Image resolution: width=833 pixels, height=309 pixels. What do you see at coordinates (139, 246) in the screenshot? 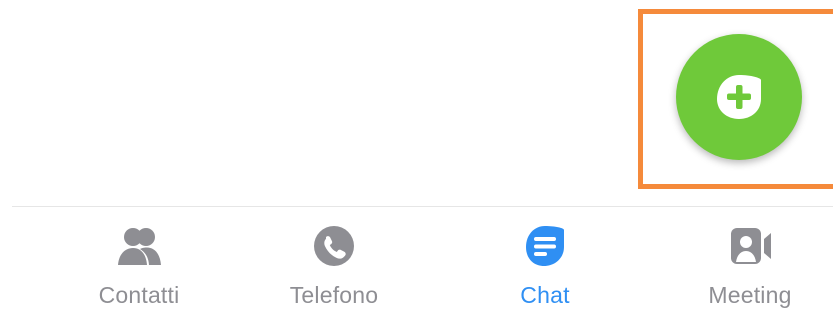
I see `contacts-icon` at bounding box center [139, 246].